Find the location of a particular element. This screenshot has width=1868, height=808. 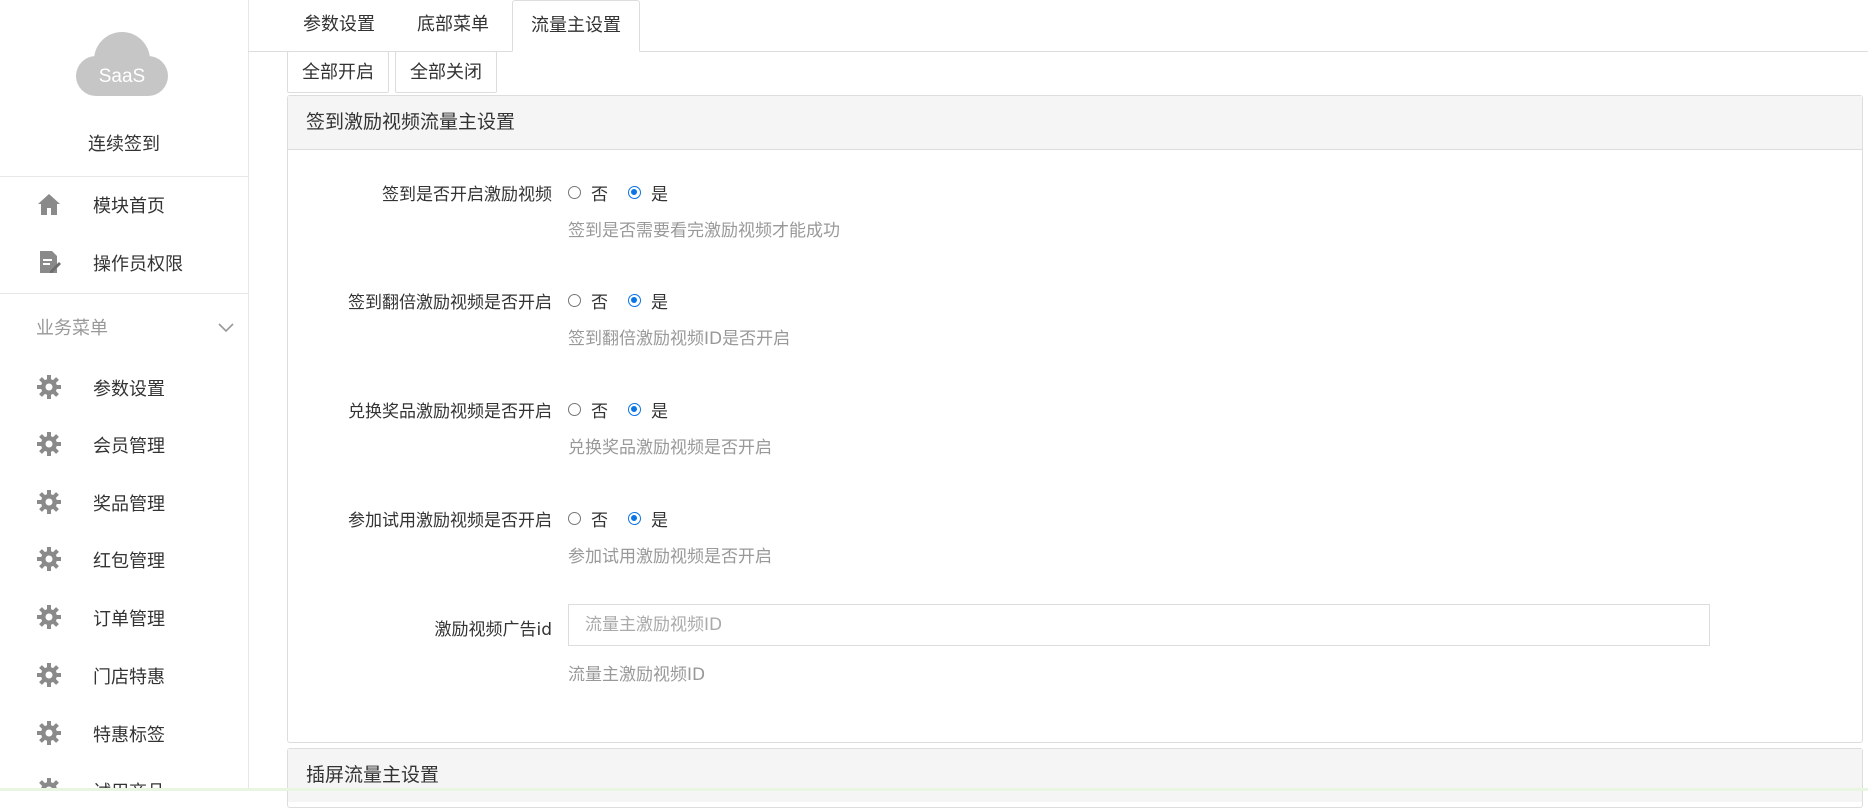

sidebar-item-orders: 订单管理 is located at coordinates (124, 616).